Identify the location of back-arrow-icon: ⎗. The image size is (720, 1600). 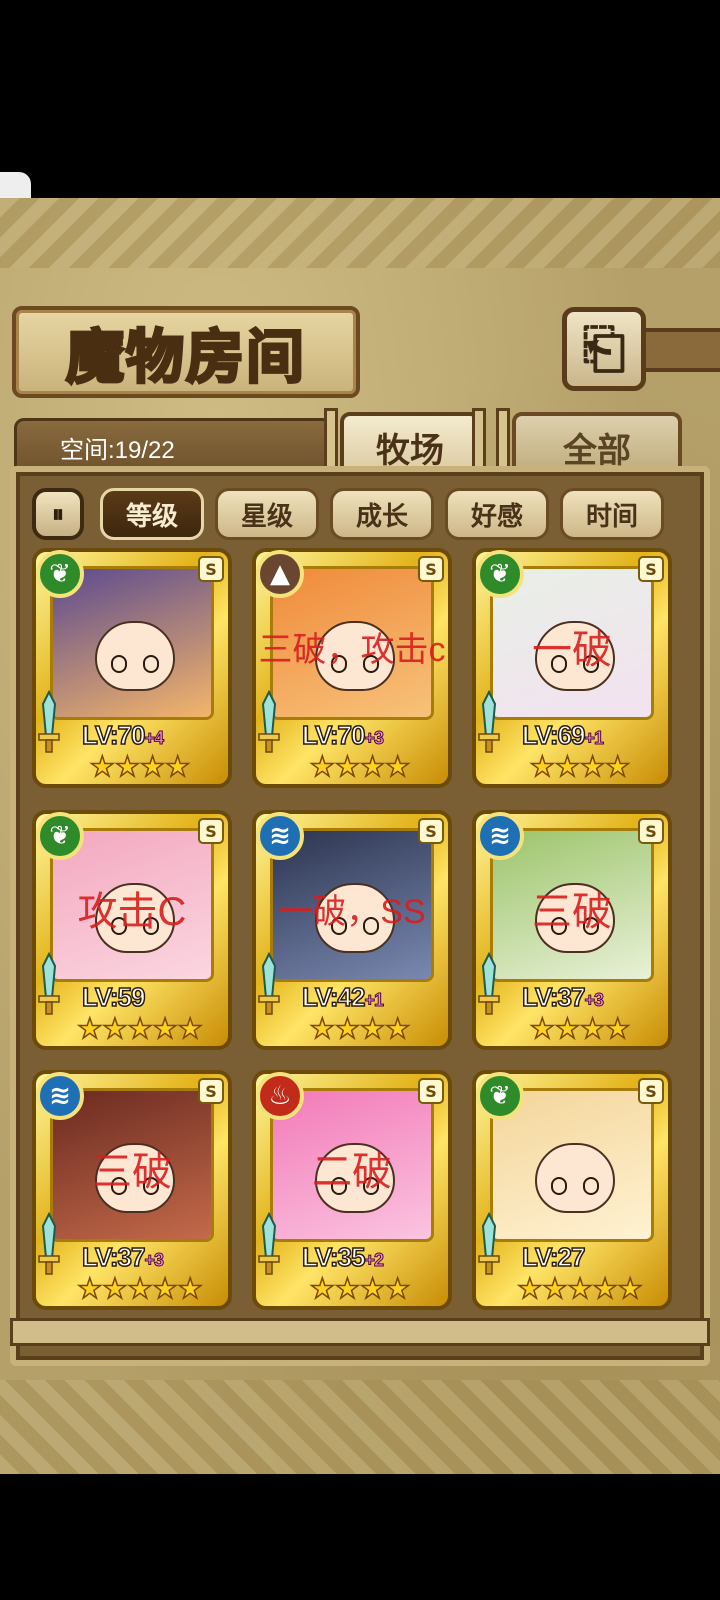
(604, 348).